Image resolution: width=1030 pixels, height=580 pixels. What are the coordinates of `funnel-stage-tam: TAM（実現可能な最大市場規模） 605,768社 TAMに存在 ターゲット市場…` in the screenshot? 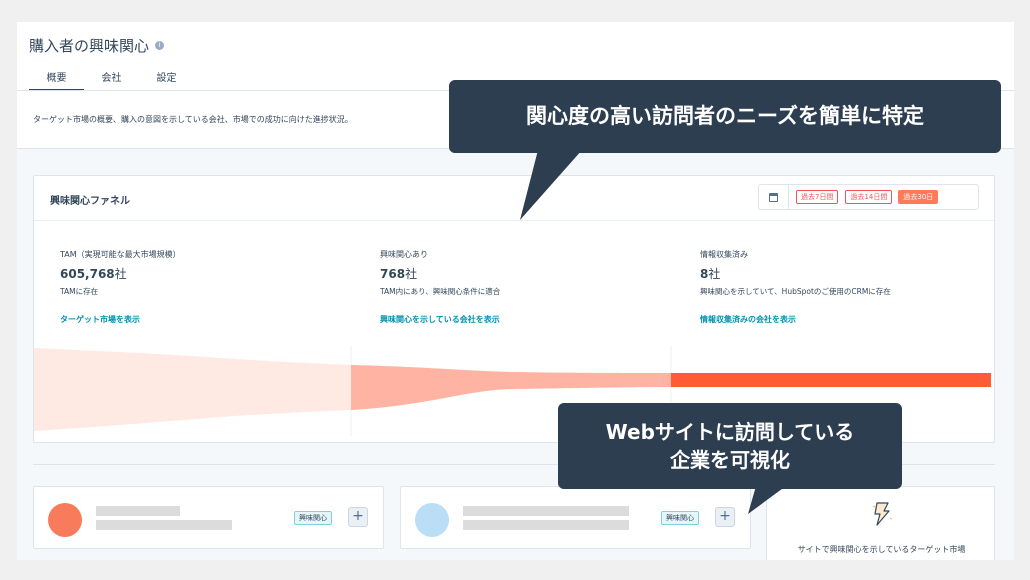 It's located at (210, 287).